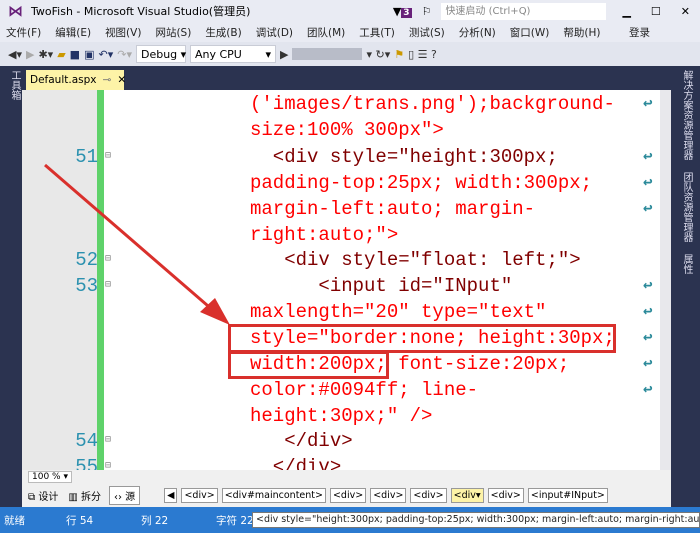 The height and width of the screenshot is (533, 700). What do you see at coordinates (346, 477) in the screenshot?
I see `zoom-row: 100 % ▾` at bounding box center [346, 477].